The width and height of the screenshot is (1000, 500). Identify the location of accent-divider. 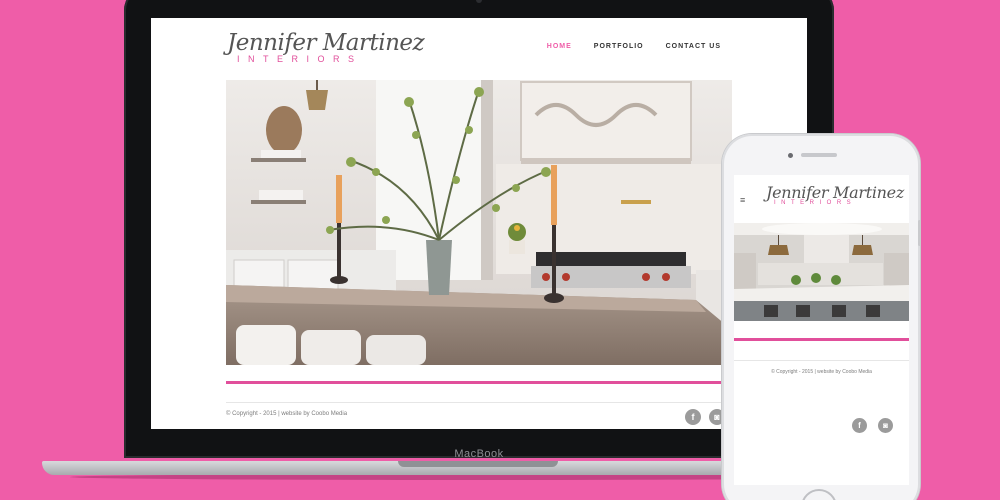
(479, 382).